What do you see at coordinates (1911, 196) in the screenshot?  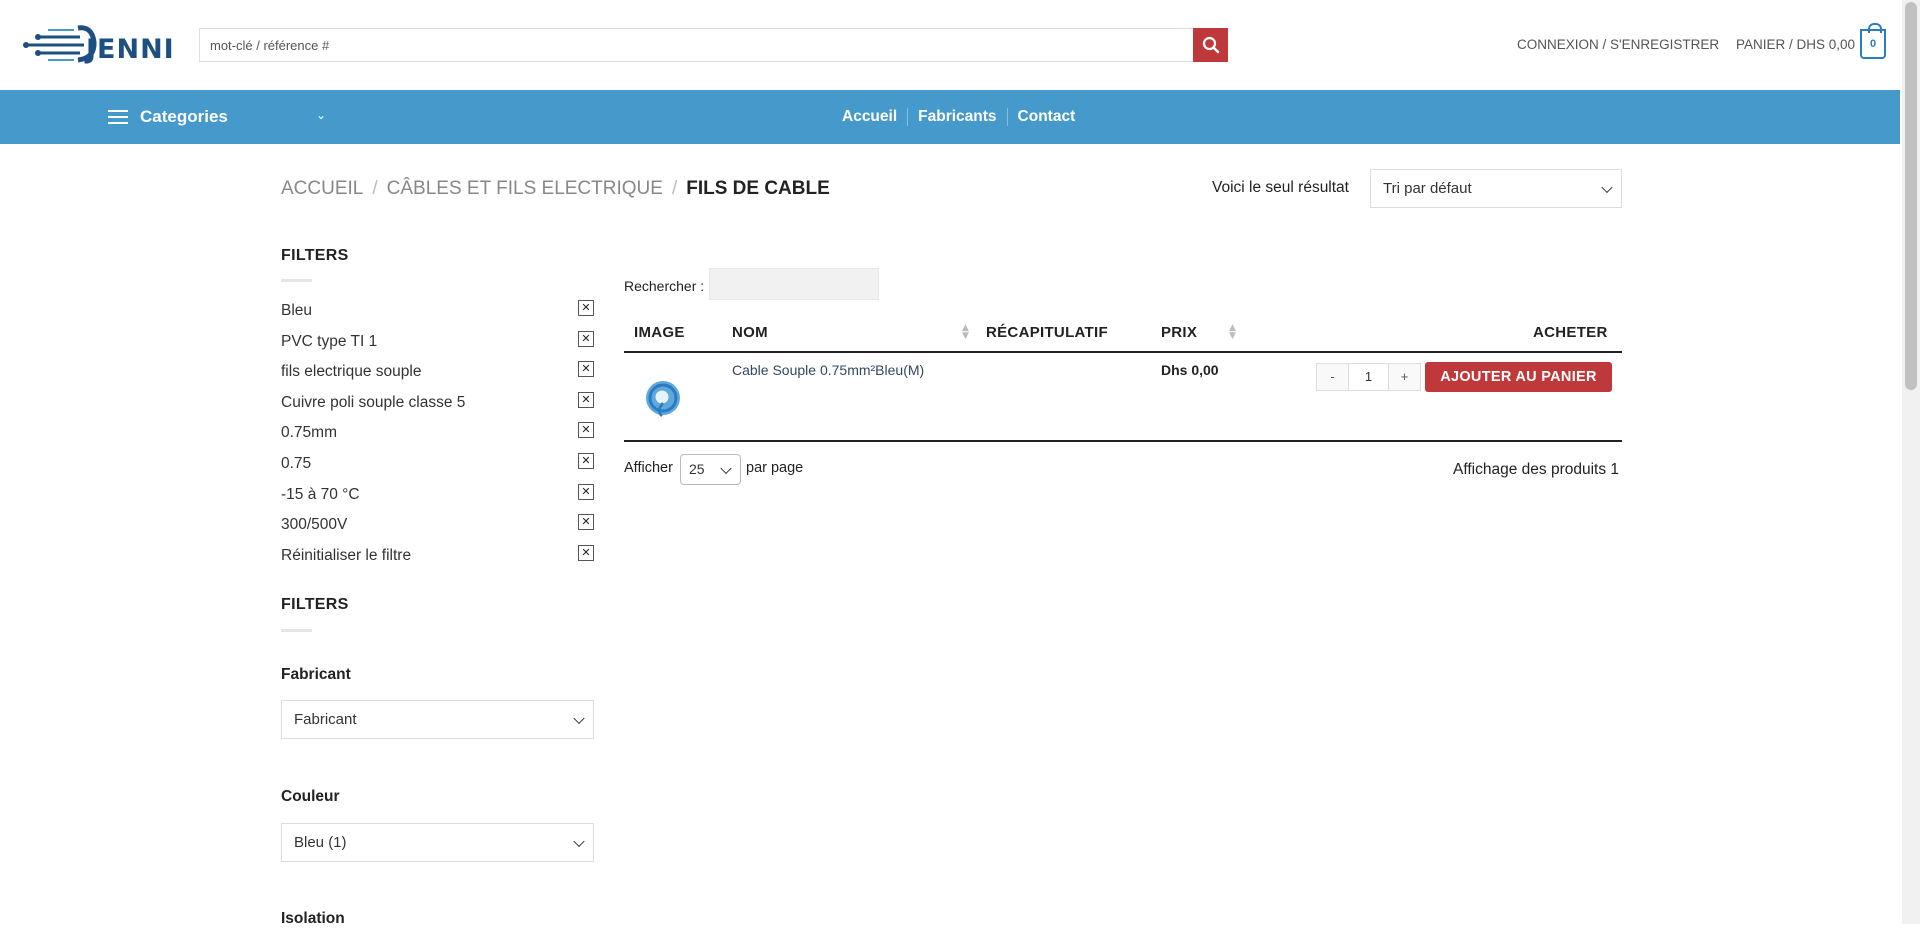 I see `scrollbar-thumb` at bounding box center [1911, 196].